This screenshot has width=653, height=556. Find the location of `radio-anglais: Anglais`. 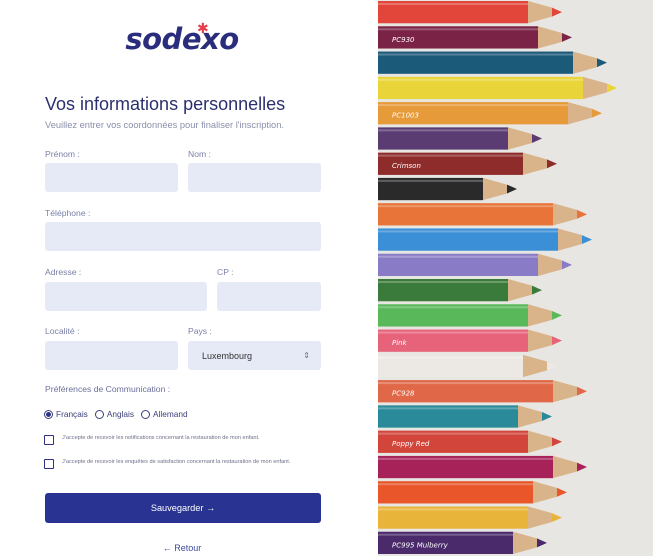

radio-anglais: Anglais is located at coordinates (114, 414).